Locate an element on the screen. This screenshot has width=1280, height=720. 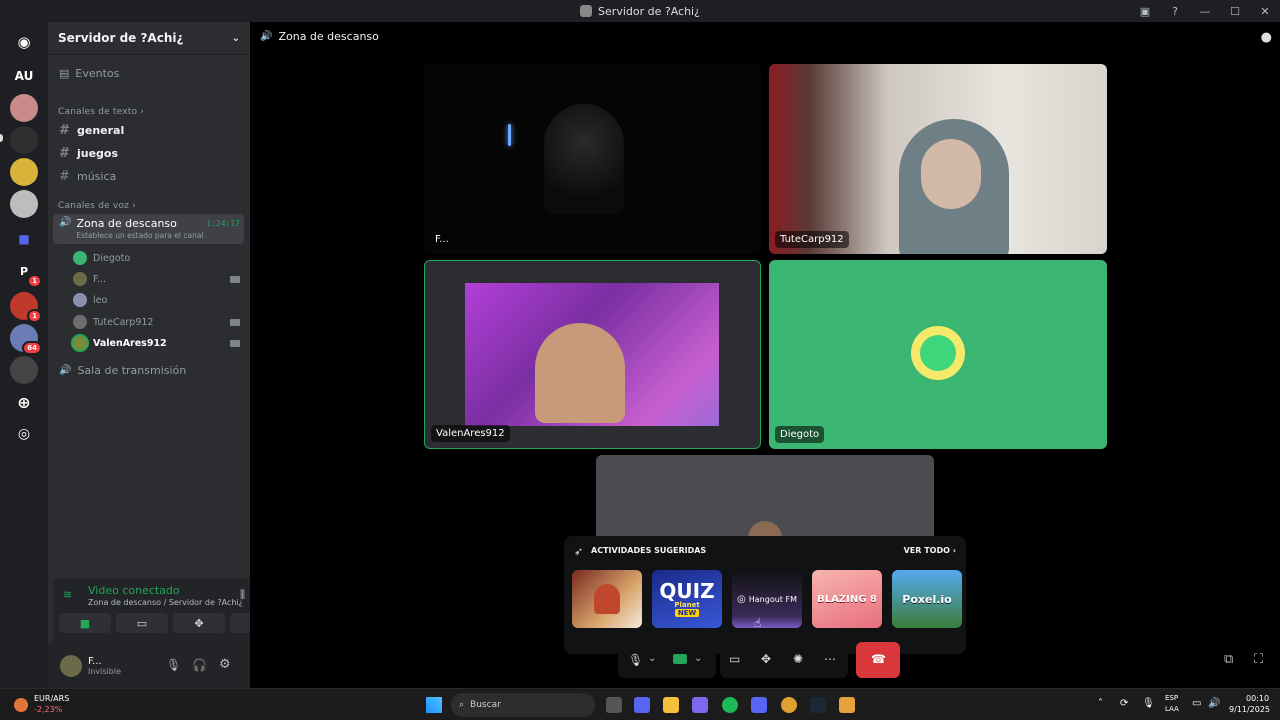
inbox-icon: ▣ is located at coordinates (1145, 11).